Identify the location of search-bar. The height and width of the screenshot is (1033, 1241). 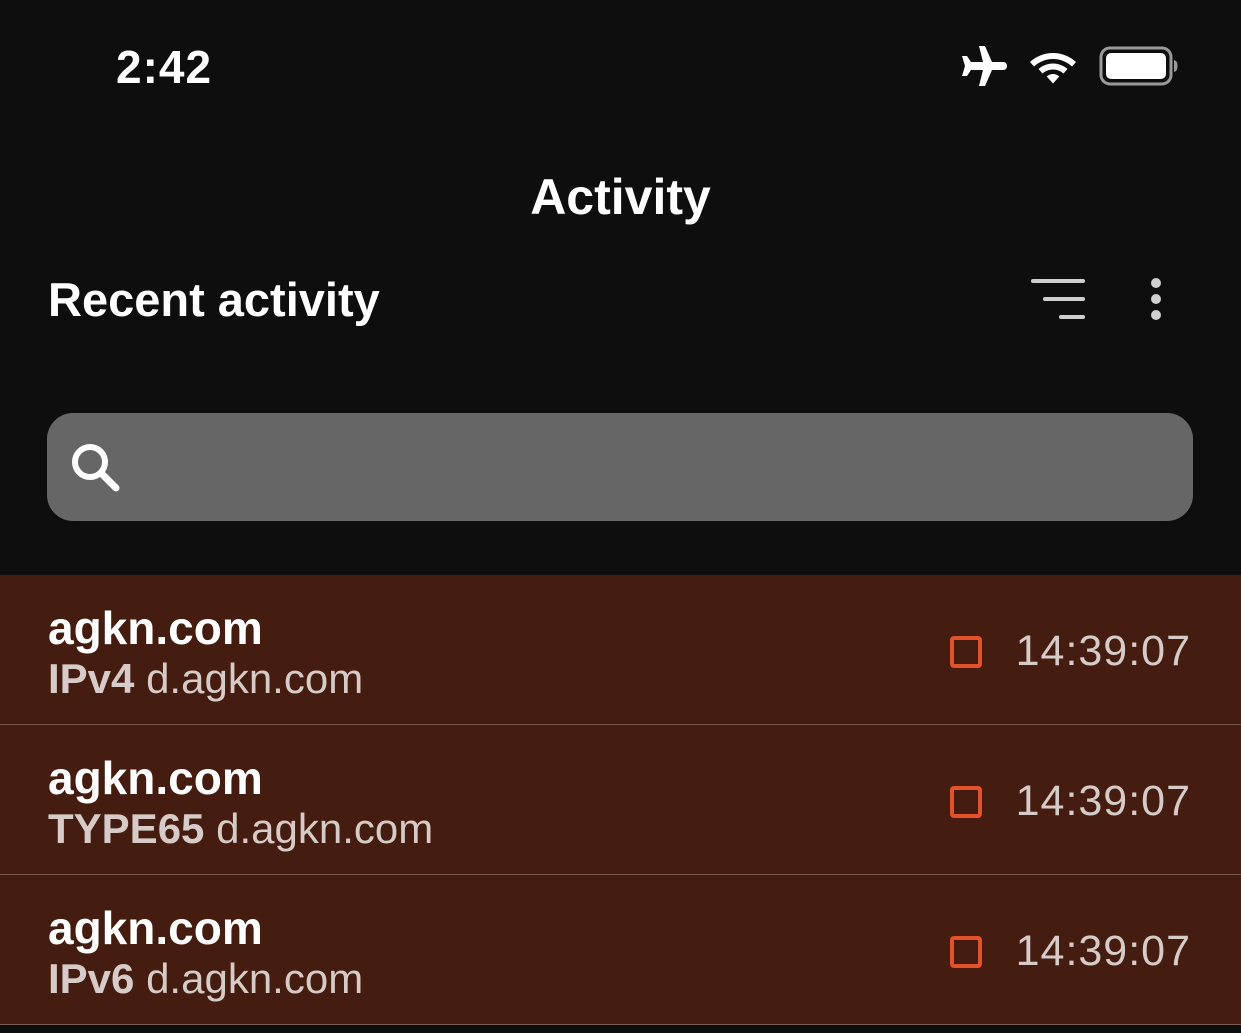
(620, 467).